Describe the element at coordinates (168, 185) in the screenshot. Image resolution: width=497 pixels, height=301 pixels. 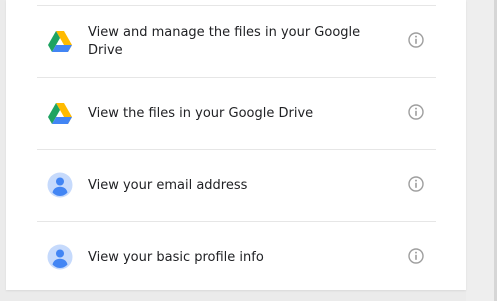
I see `permission-label: View your email address` at that location.